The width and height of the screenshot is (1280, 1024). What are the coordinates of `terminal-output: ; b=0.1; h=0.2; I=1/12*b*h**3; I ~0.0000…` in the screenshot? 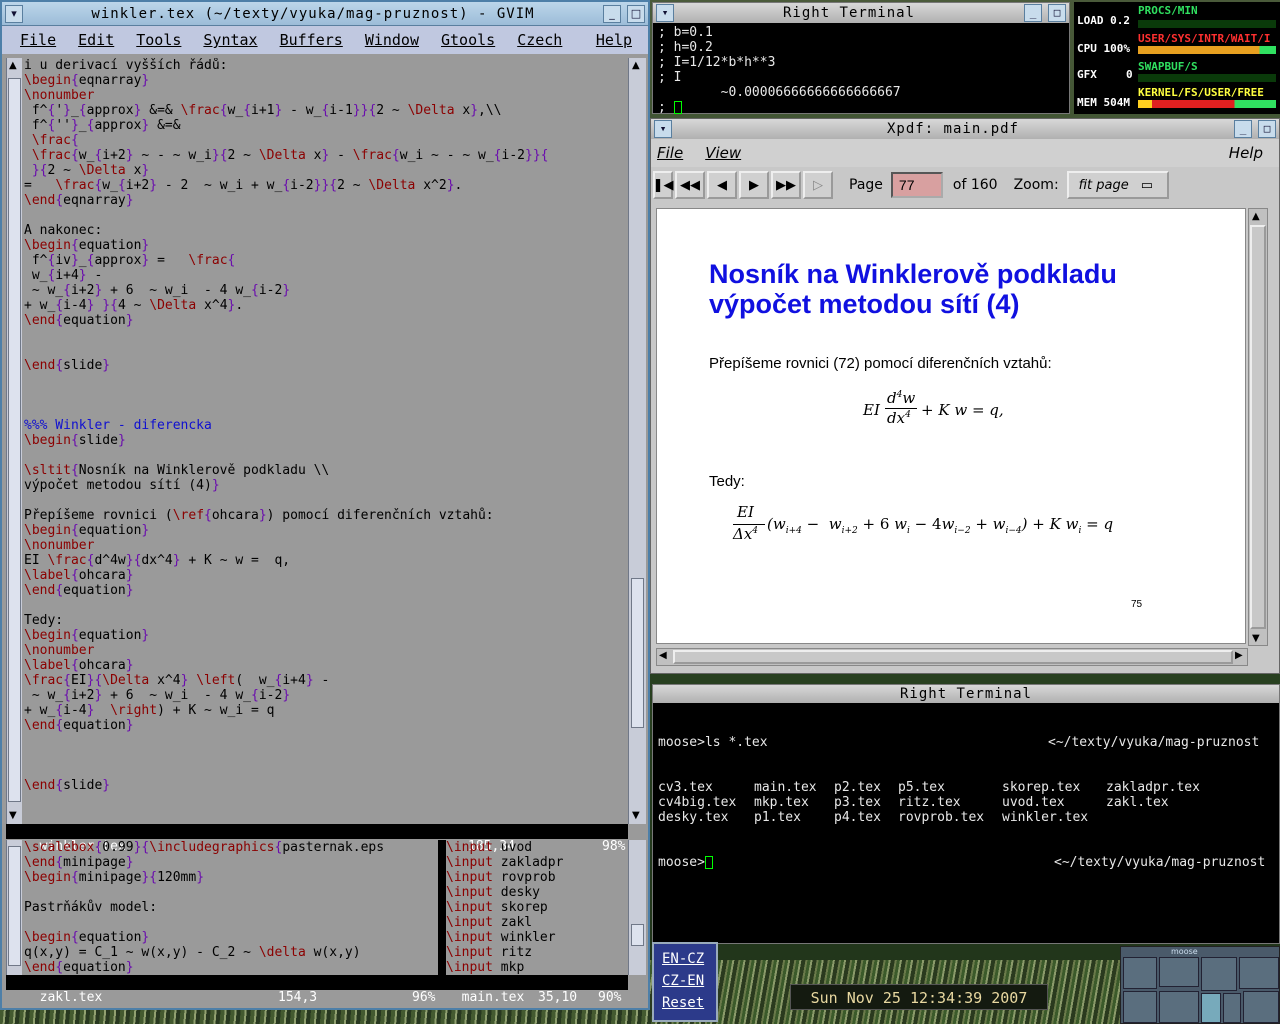 It's located at (861, 70).